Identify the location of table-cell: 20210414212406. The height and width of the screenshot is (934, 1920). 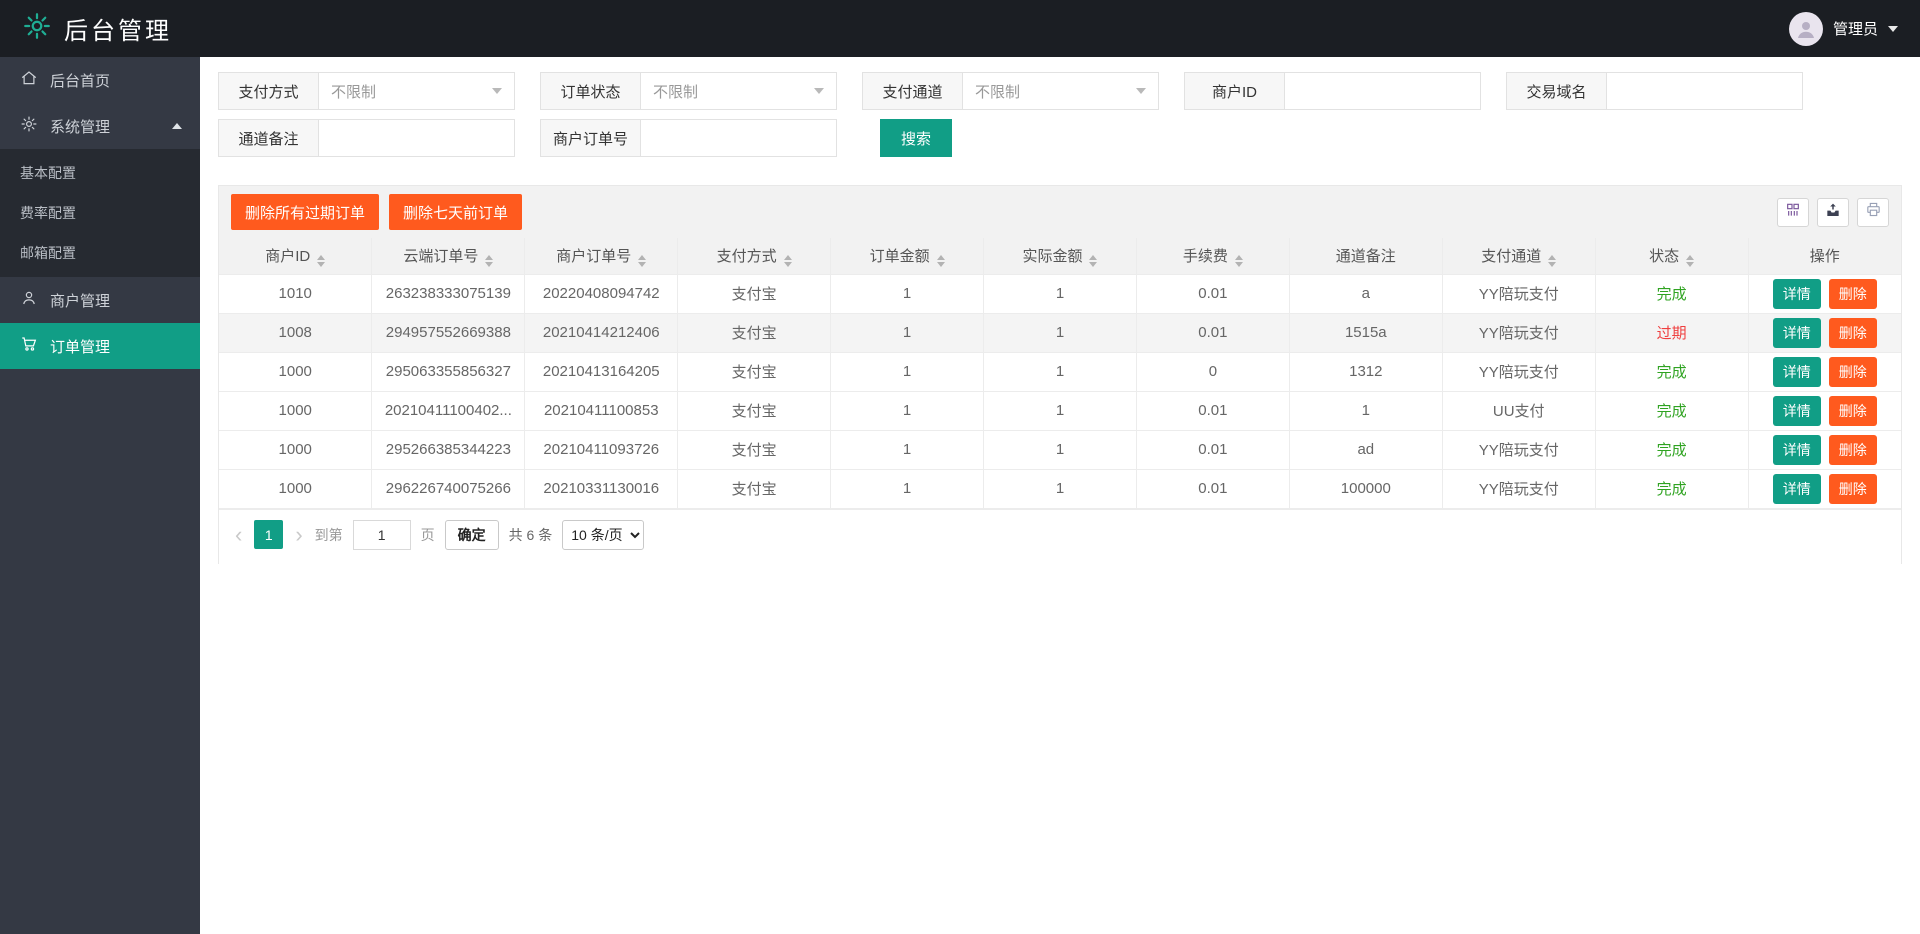
(601, 332).